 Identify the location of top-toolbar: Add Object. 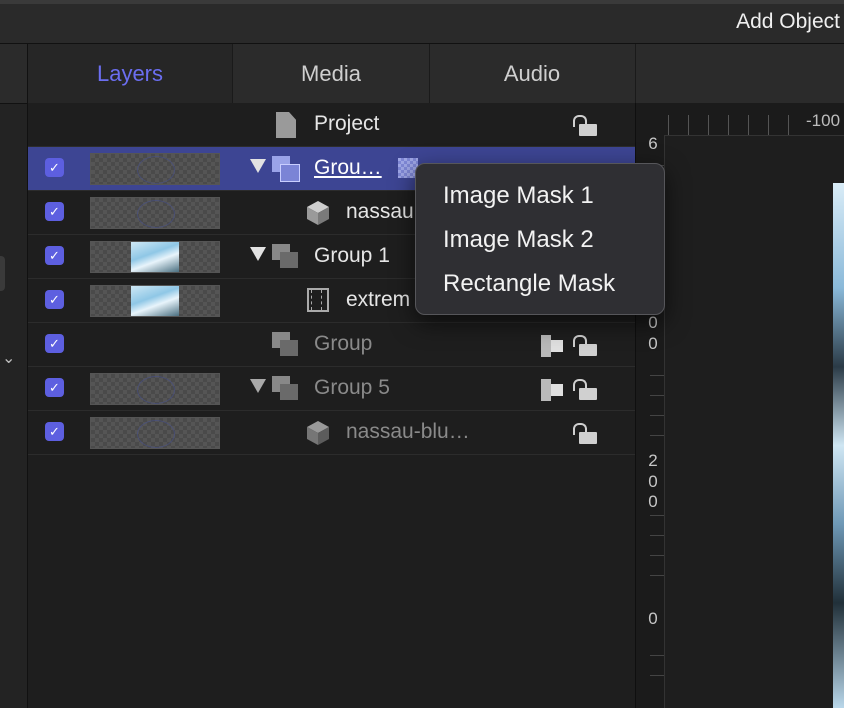
(422, 22).